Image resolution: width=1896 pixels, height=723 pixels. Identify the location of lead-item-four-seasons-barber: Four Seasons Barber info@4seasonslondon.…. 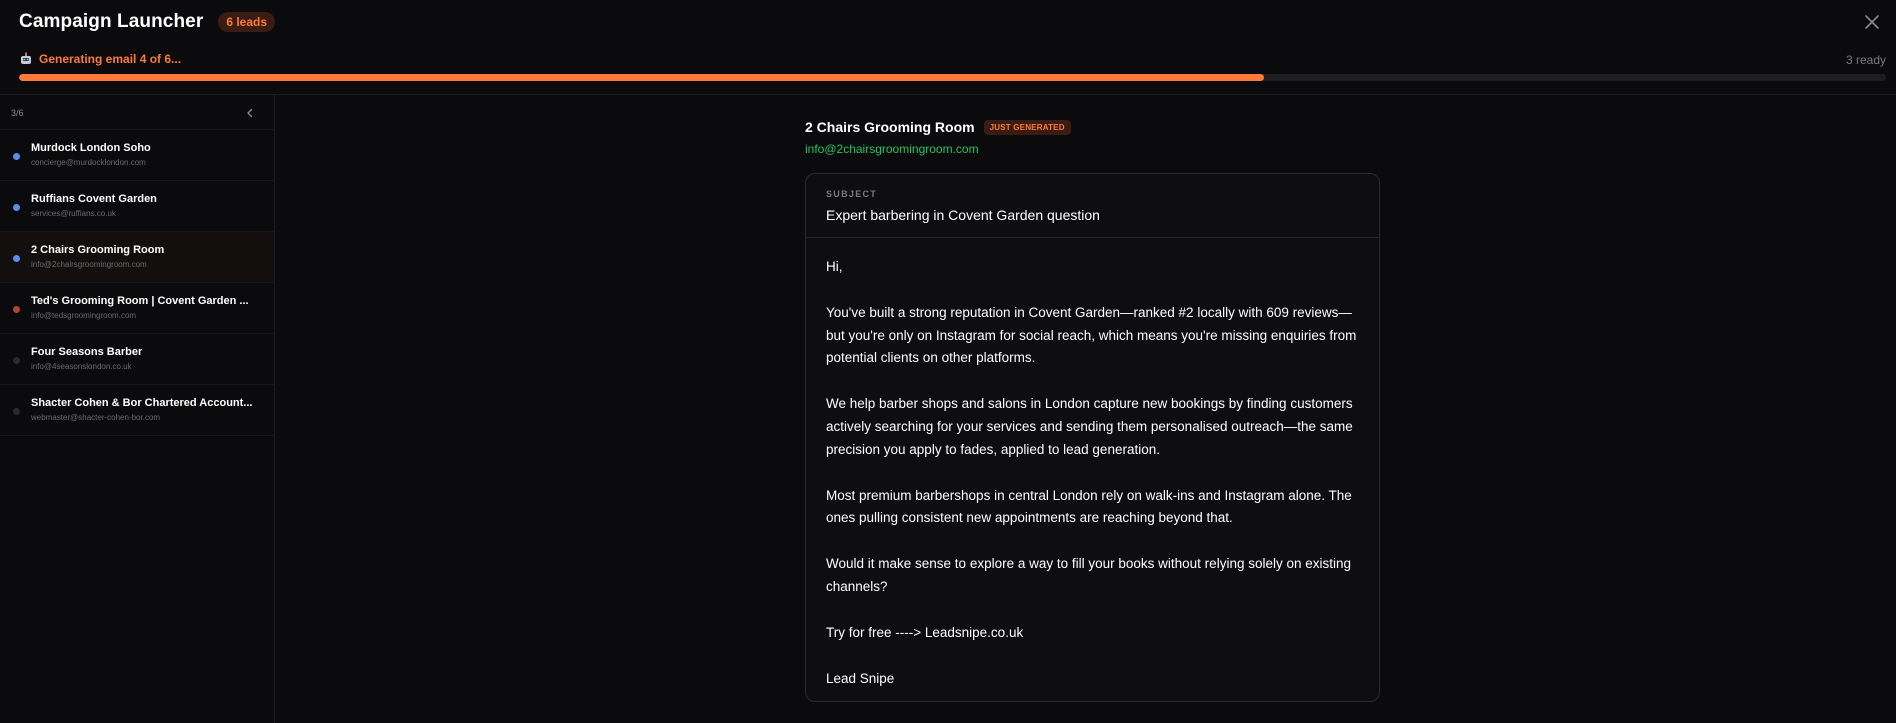
(137, 359).